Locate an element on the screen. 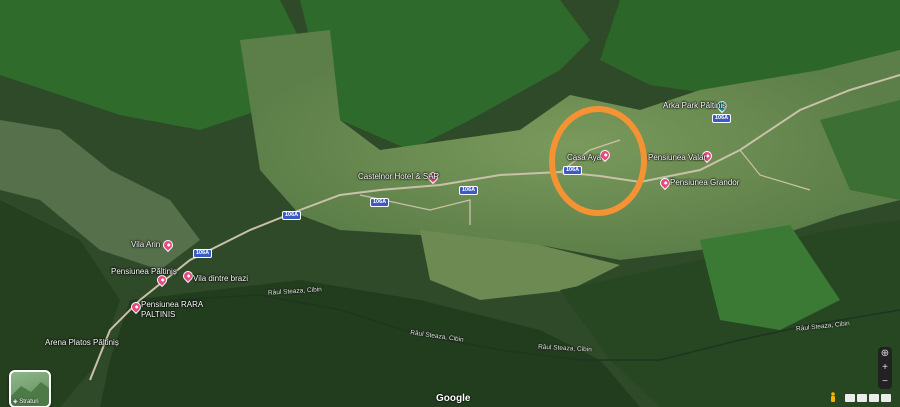  label-vila-arin: Vila Arin is located at coordinates (145, 244).